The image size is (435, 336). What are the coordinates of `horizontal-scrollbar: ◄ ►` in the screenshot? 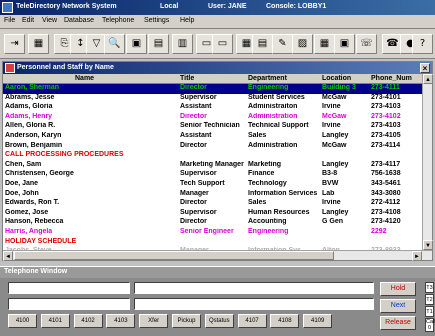 It's located at (217, 255).